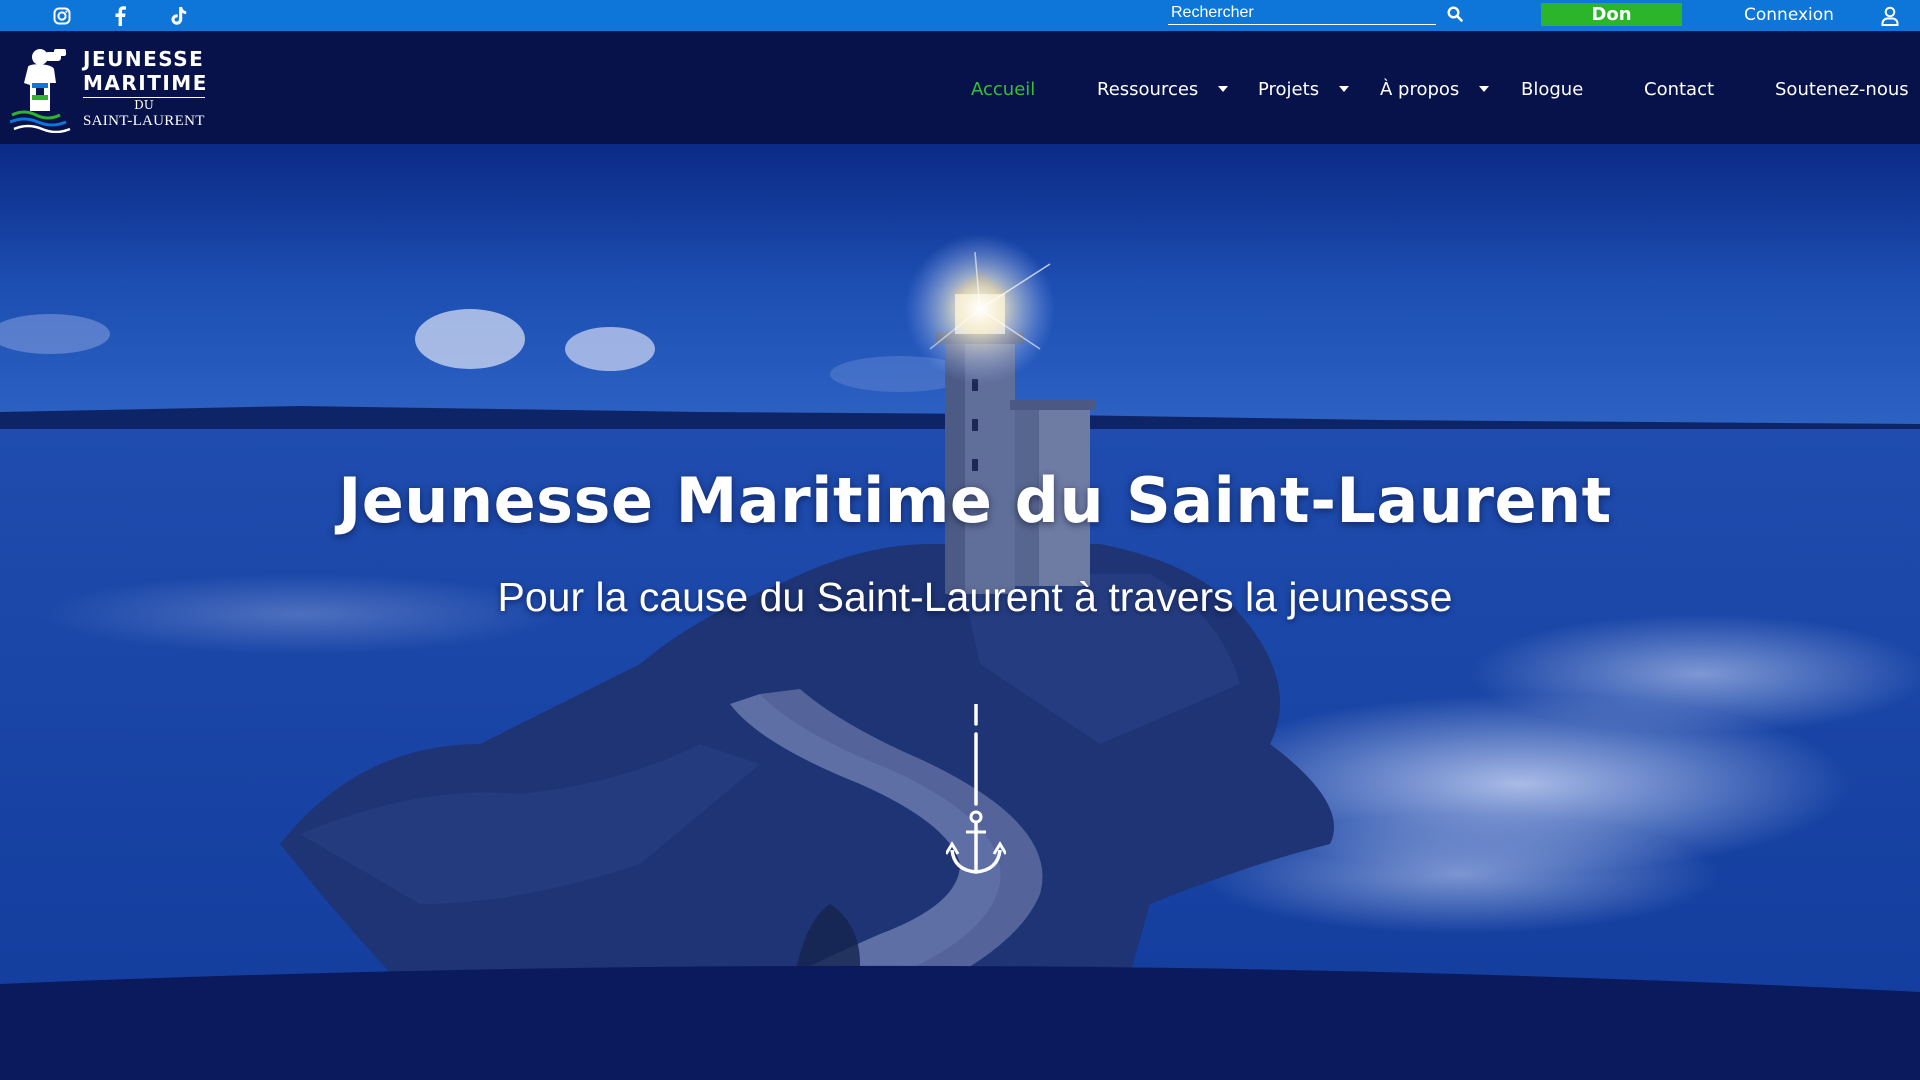 The width and height of the screenshot is (1920, 1080). What do you see at coordinates (1289, 89) in the screenshot?
I see `nav-label: Projets` at bounding box center [1289, 89].